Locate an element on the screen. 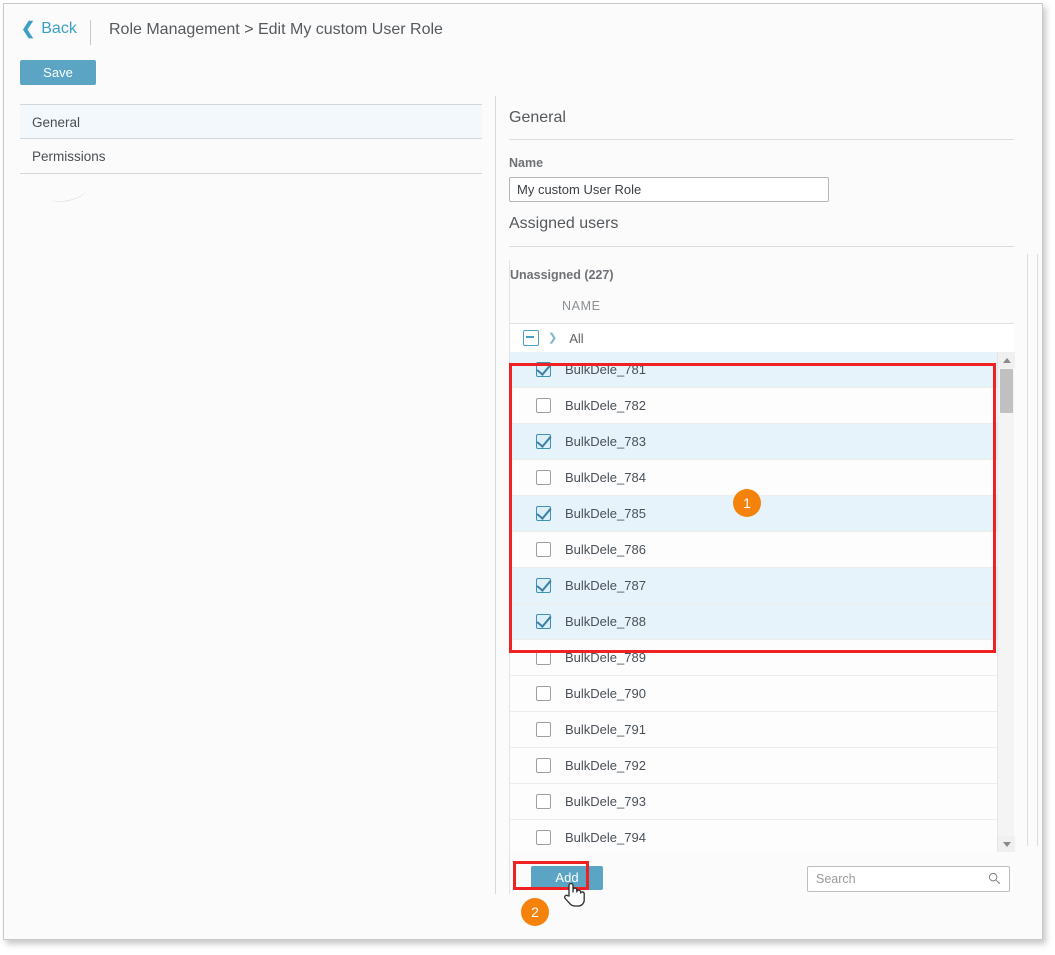  unassigned-count-label: Unassigned (227) is located at coordinates (562, 275).